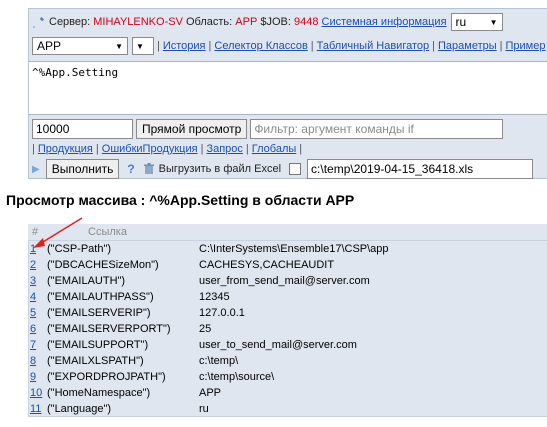 The image size is (547, 427). Describe the element at coordinates (246, 22) in the screenshot. I see `area-value: APP` at that location.